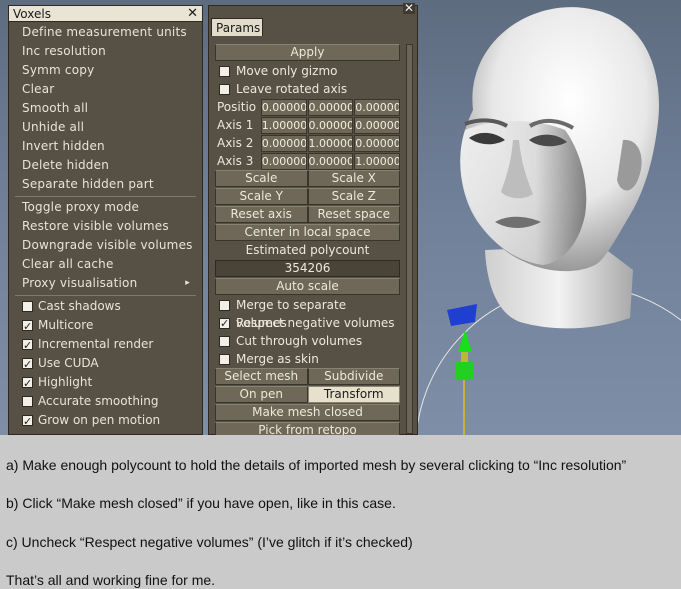 The height and width of the screenshot is (589, 681). What do you see at coordinates (292, 89) in the screenshot?
I see `check-label: Leave rotated axis` at bounding box center [292, 89].